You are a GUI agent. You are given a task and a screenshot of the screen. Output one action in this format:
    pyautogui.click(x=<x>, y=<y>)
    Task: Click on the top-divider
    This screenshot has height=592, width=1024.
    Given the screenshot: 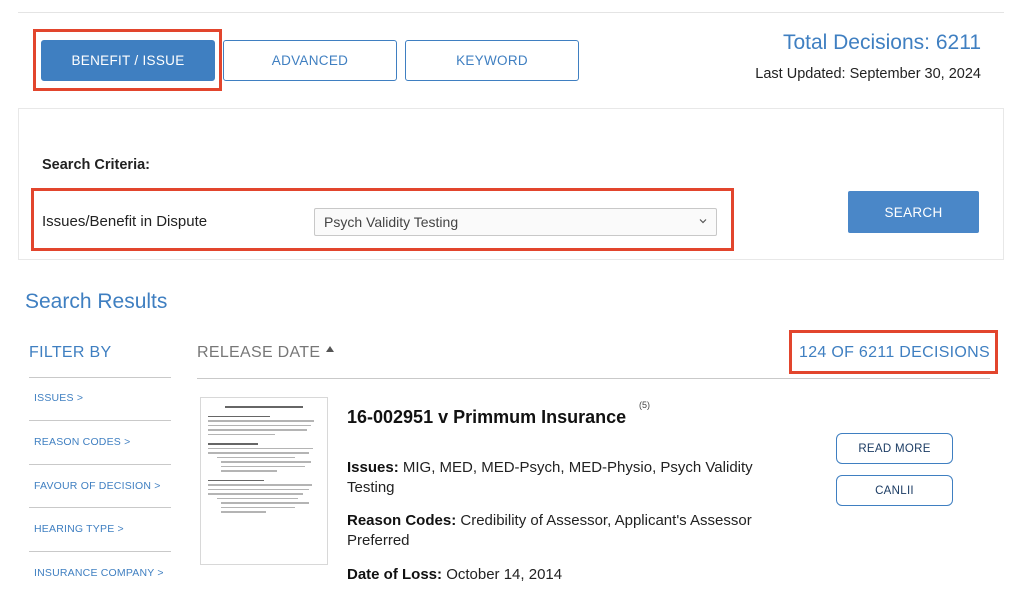 What is the action you would take?
    pyautogui.click(x=511, y=12)
    